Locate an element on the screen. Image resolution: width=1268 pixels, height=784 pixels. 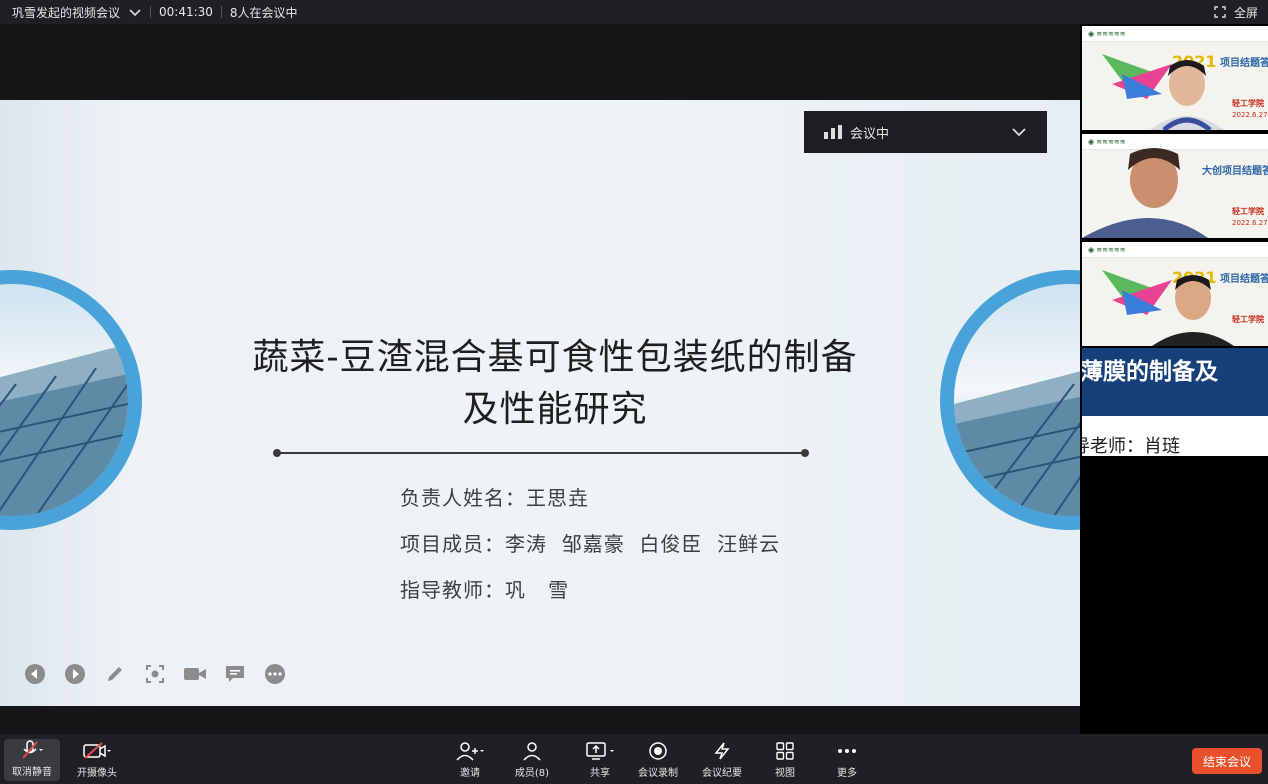
participant-video-3: ◉ ≋≋≋≋≋ 2021 项目结题答辩 轻工学院 is located at coordinates (1175, 294).